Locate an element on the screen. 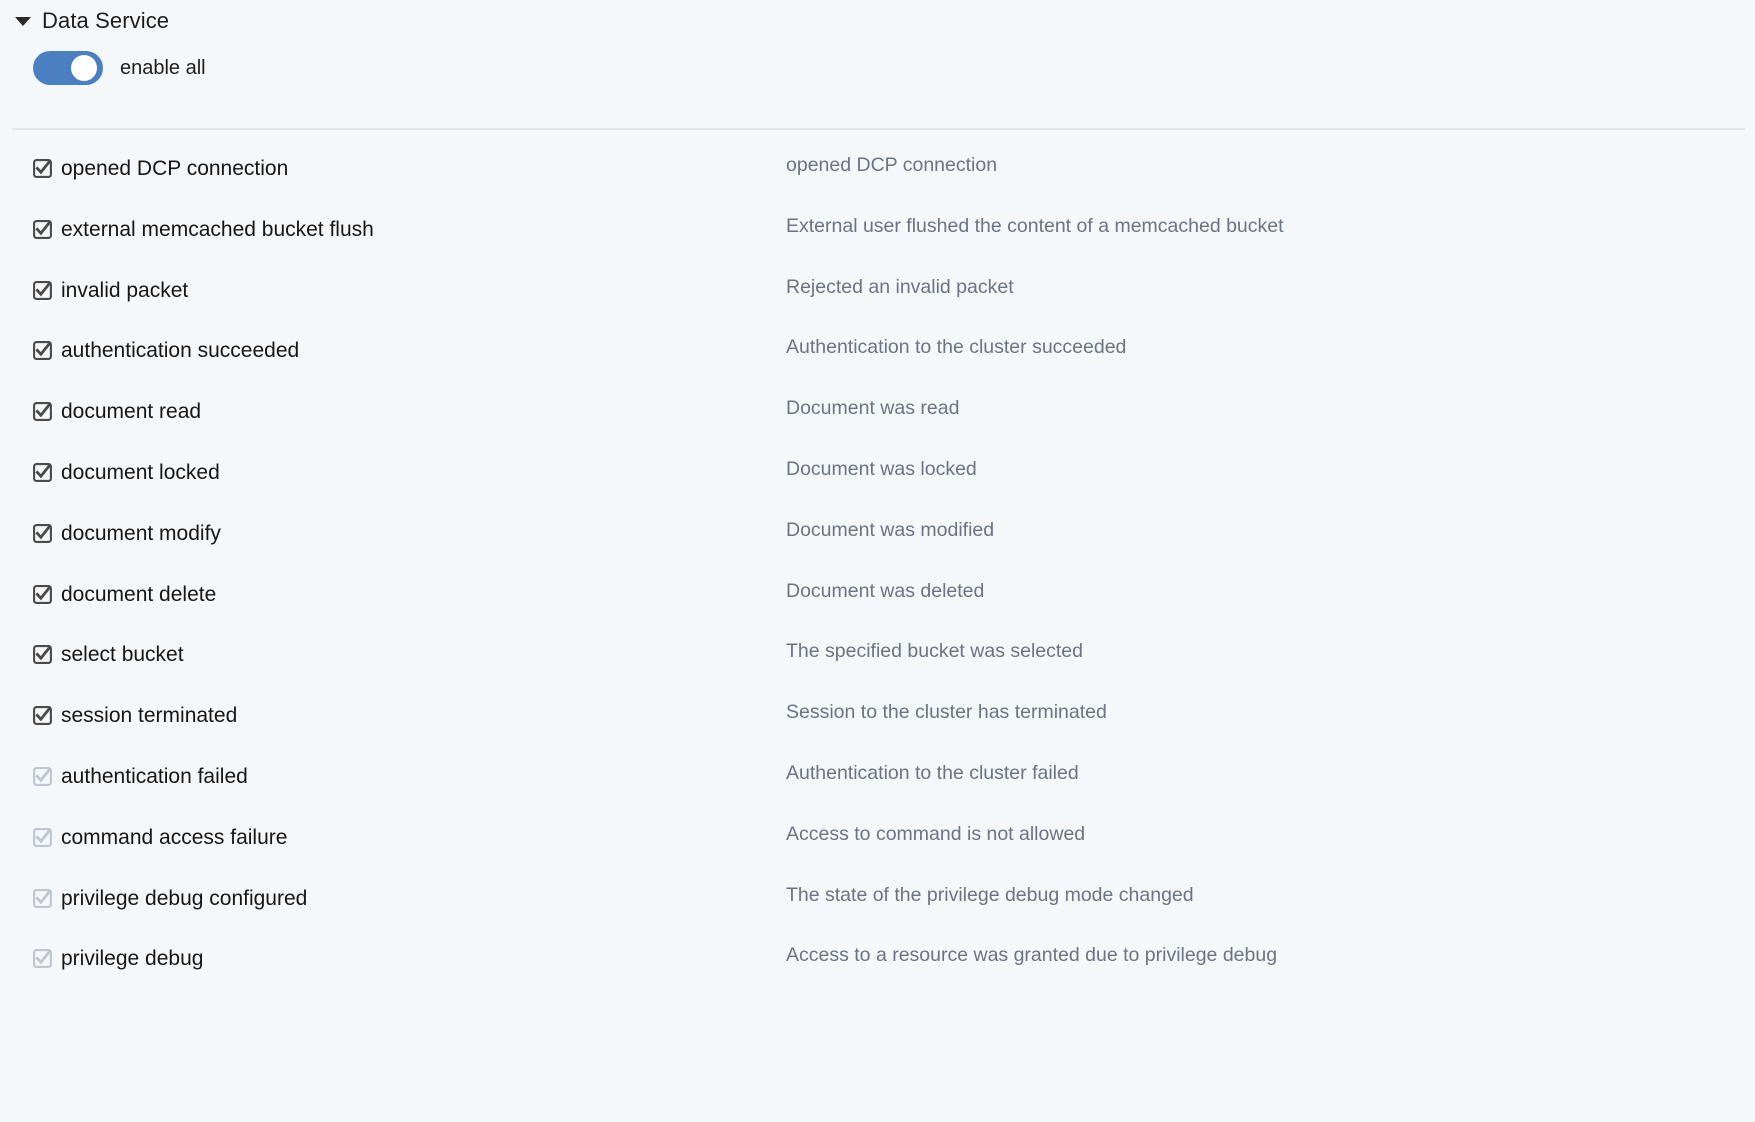 The width and height of the screenshot is (1755, 1122). event-label: document locked is located at coordinates (140, 472).